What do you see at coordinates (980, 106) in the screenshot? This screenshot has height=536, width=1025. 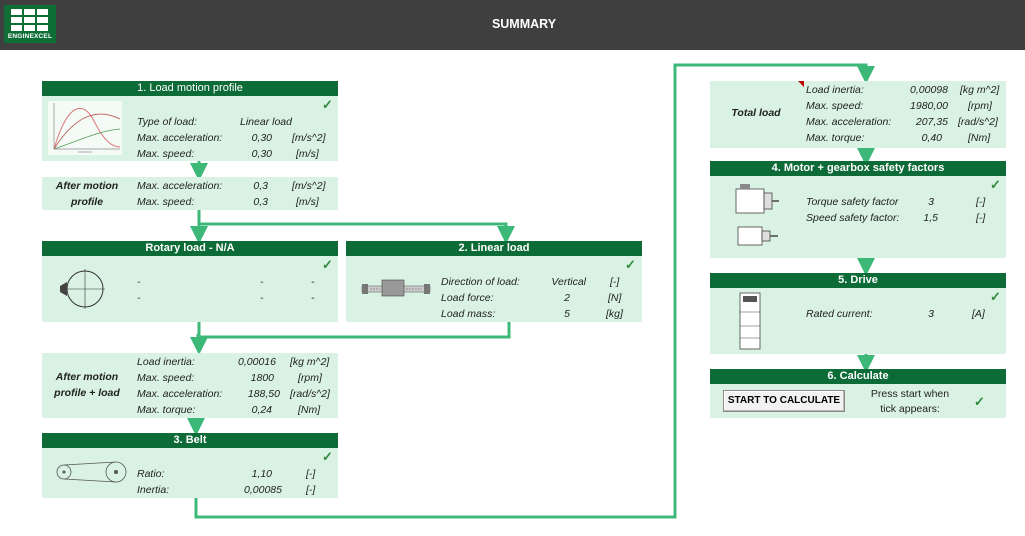 I see `total-speed-unit: [rpm]` at bounding box center [980, 106].